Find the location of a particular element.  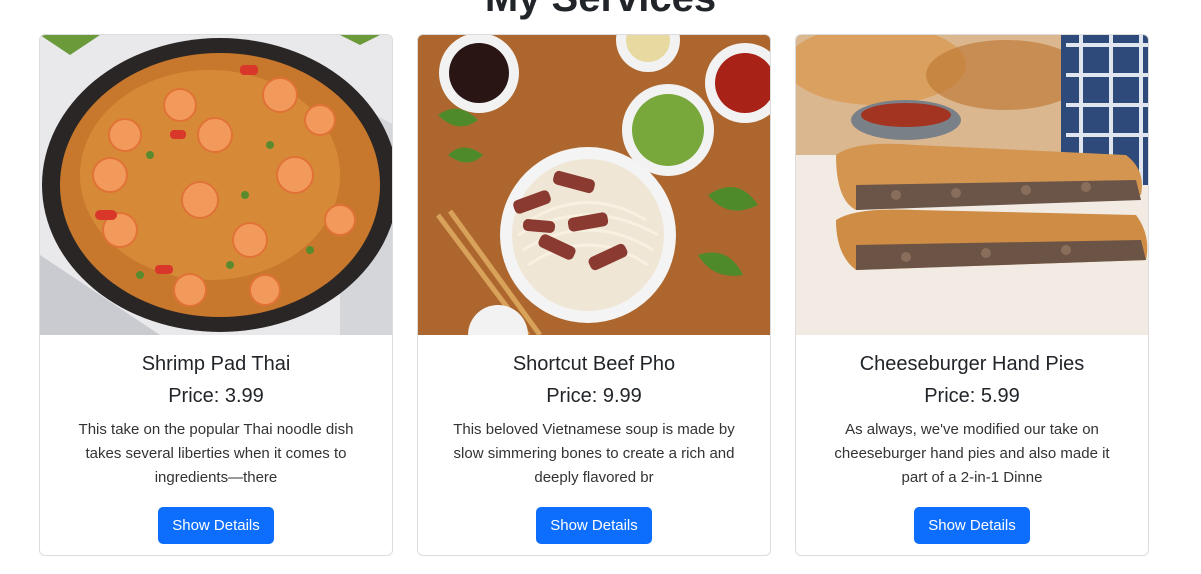

service-name: Cheeseburger Hand Pies is located at coordinates (972, 364).